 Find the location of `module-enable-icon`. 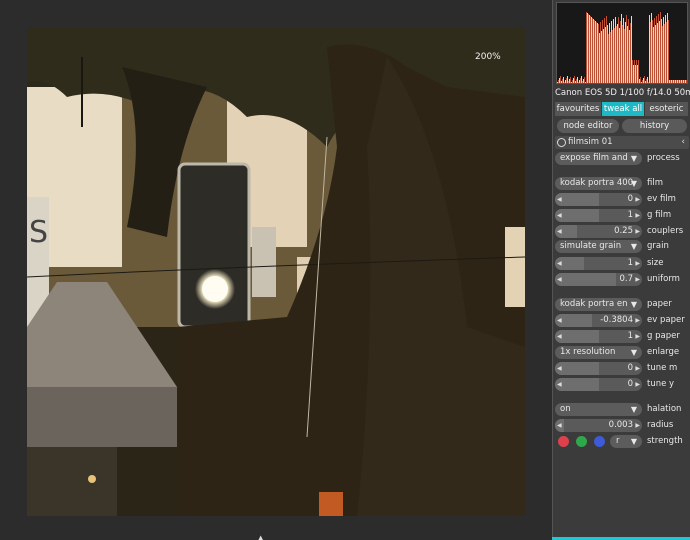

module-enable-icon is located at coordinates (561, 142).